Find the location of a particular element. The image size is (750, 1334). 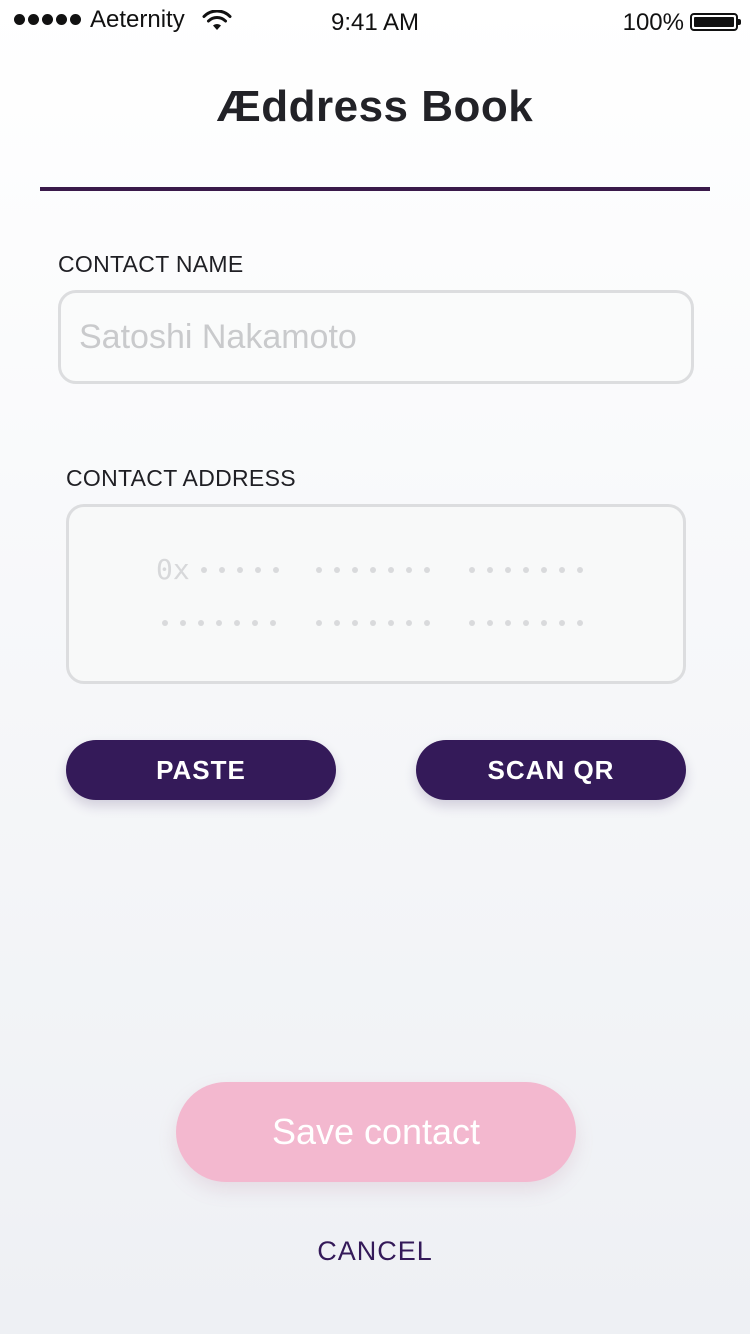

header-divider is located at coordinates (375, 189).